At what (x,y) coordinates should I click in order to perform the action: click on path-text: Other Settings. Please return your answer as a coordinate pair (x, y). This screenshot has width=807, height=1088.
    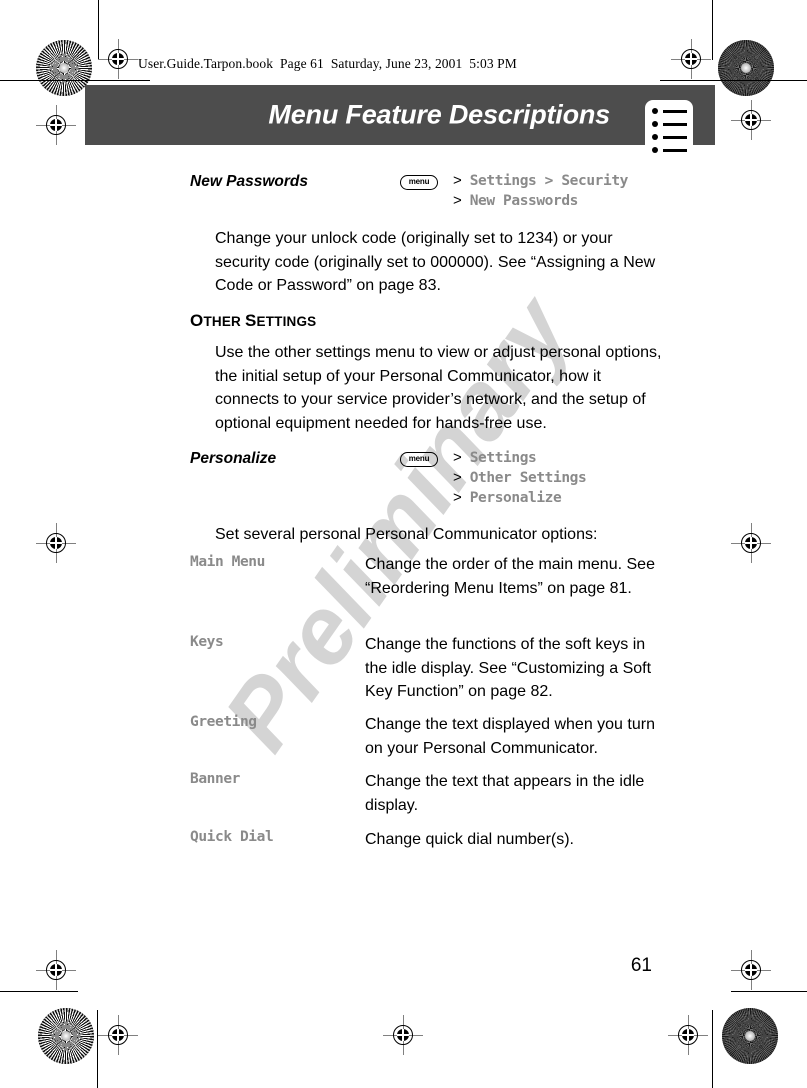
    Looking at the image, I should click on (528, 478).